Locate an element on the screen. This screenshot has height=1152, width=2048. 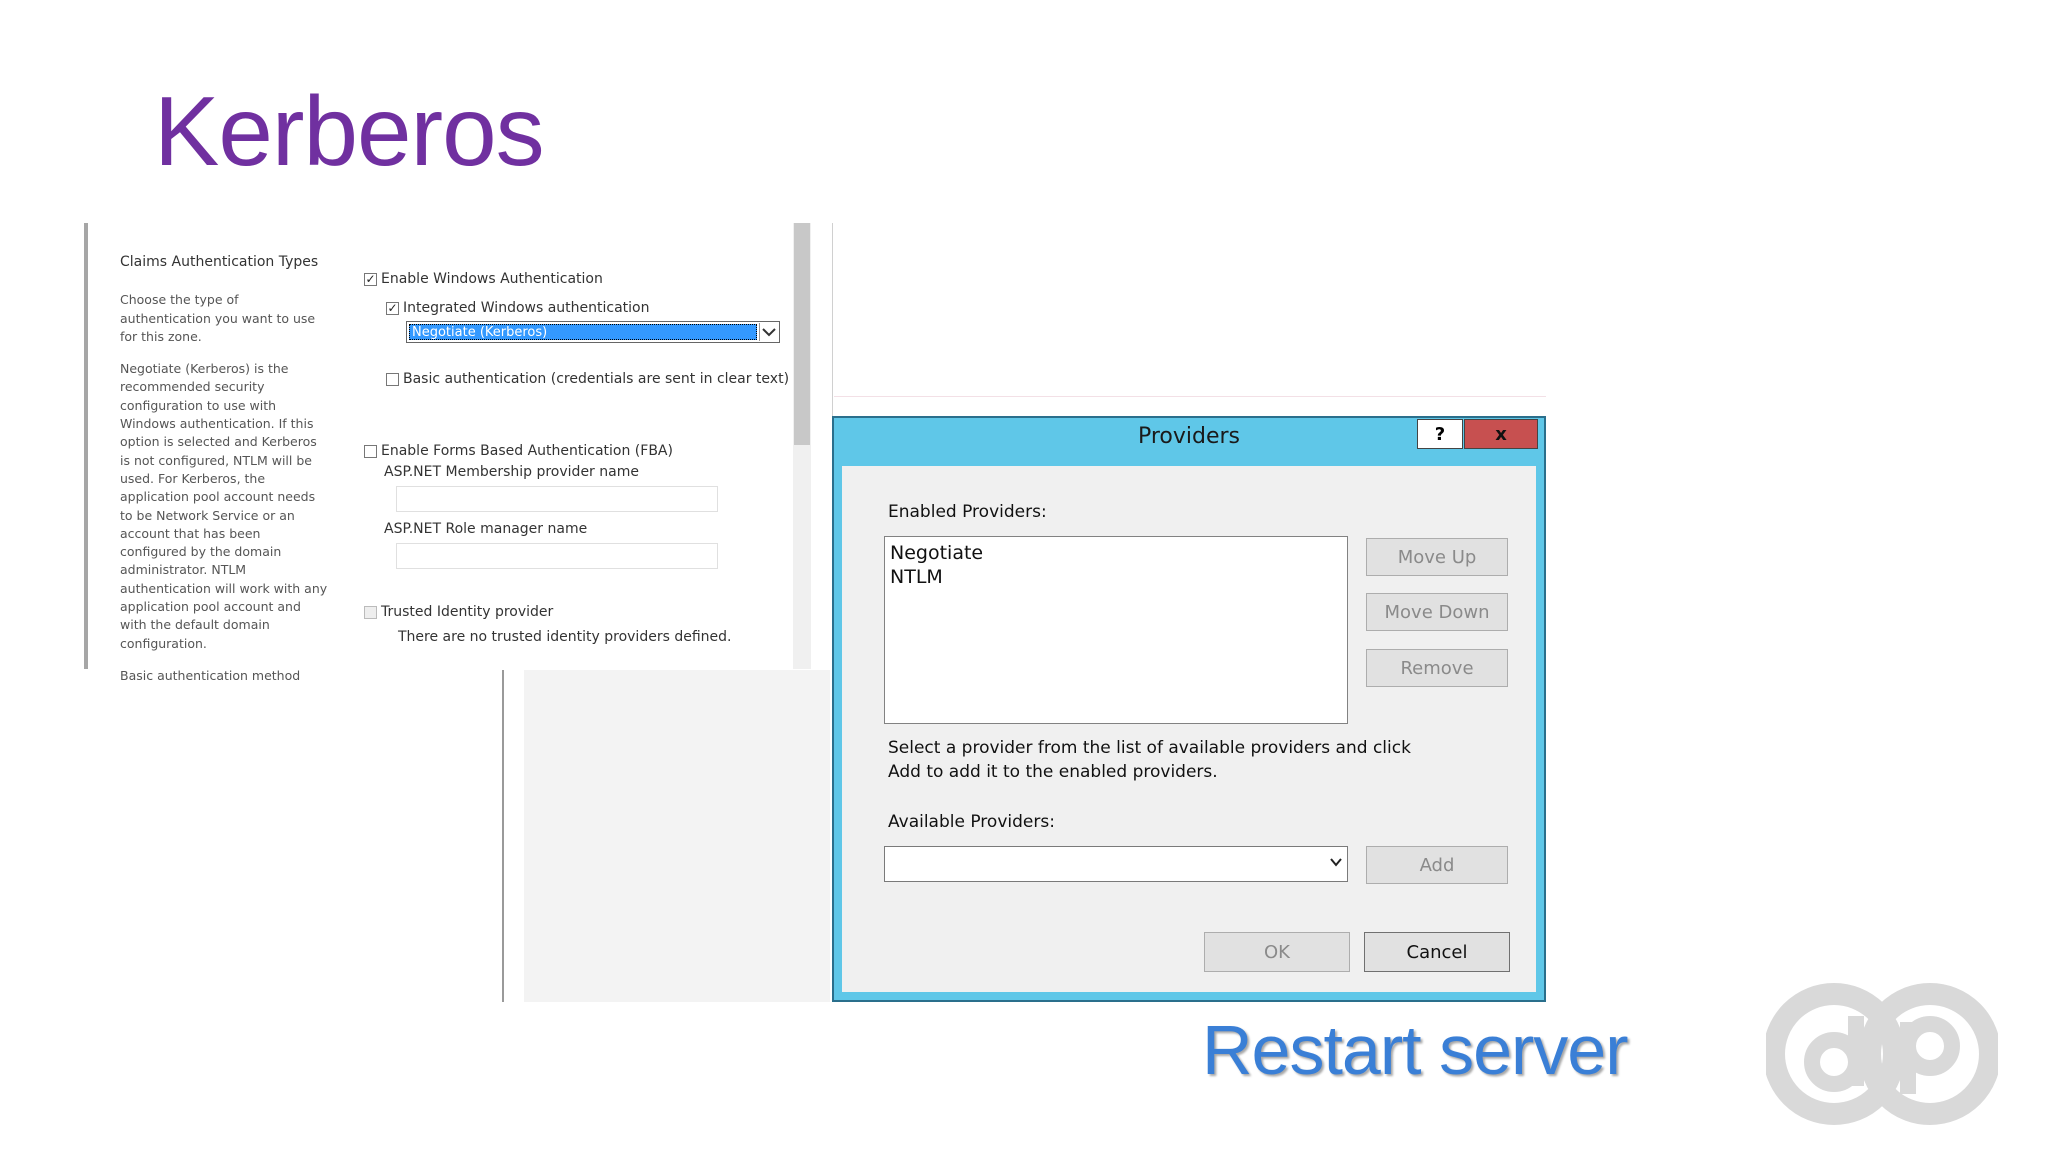
section-title: Claims Authentication Types is located at coordinates (219, 262).